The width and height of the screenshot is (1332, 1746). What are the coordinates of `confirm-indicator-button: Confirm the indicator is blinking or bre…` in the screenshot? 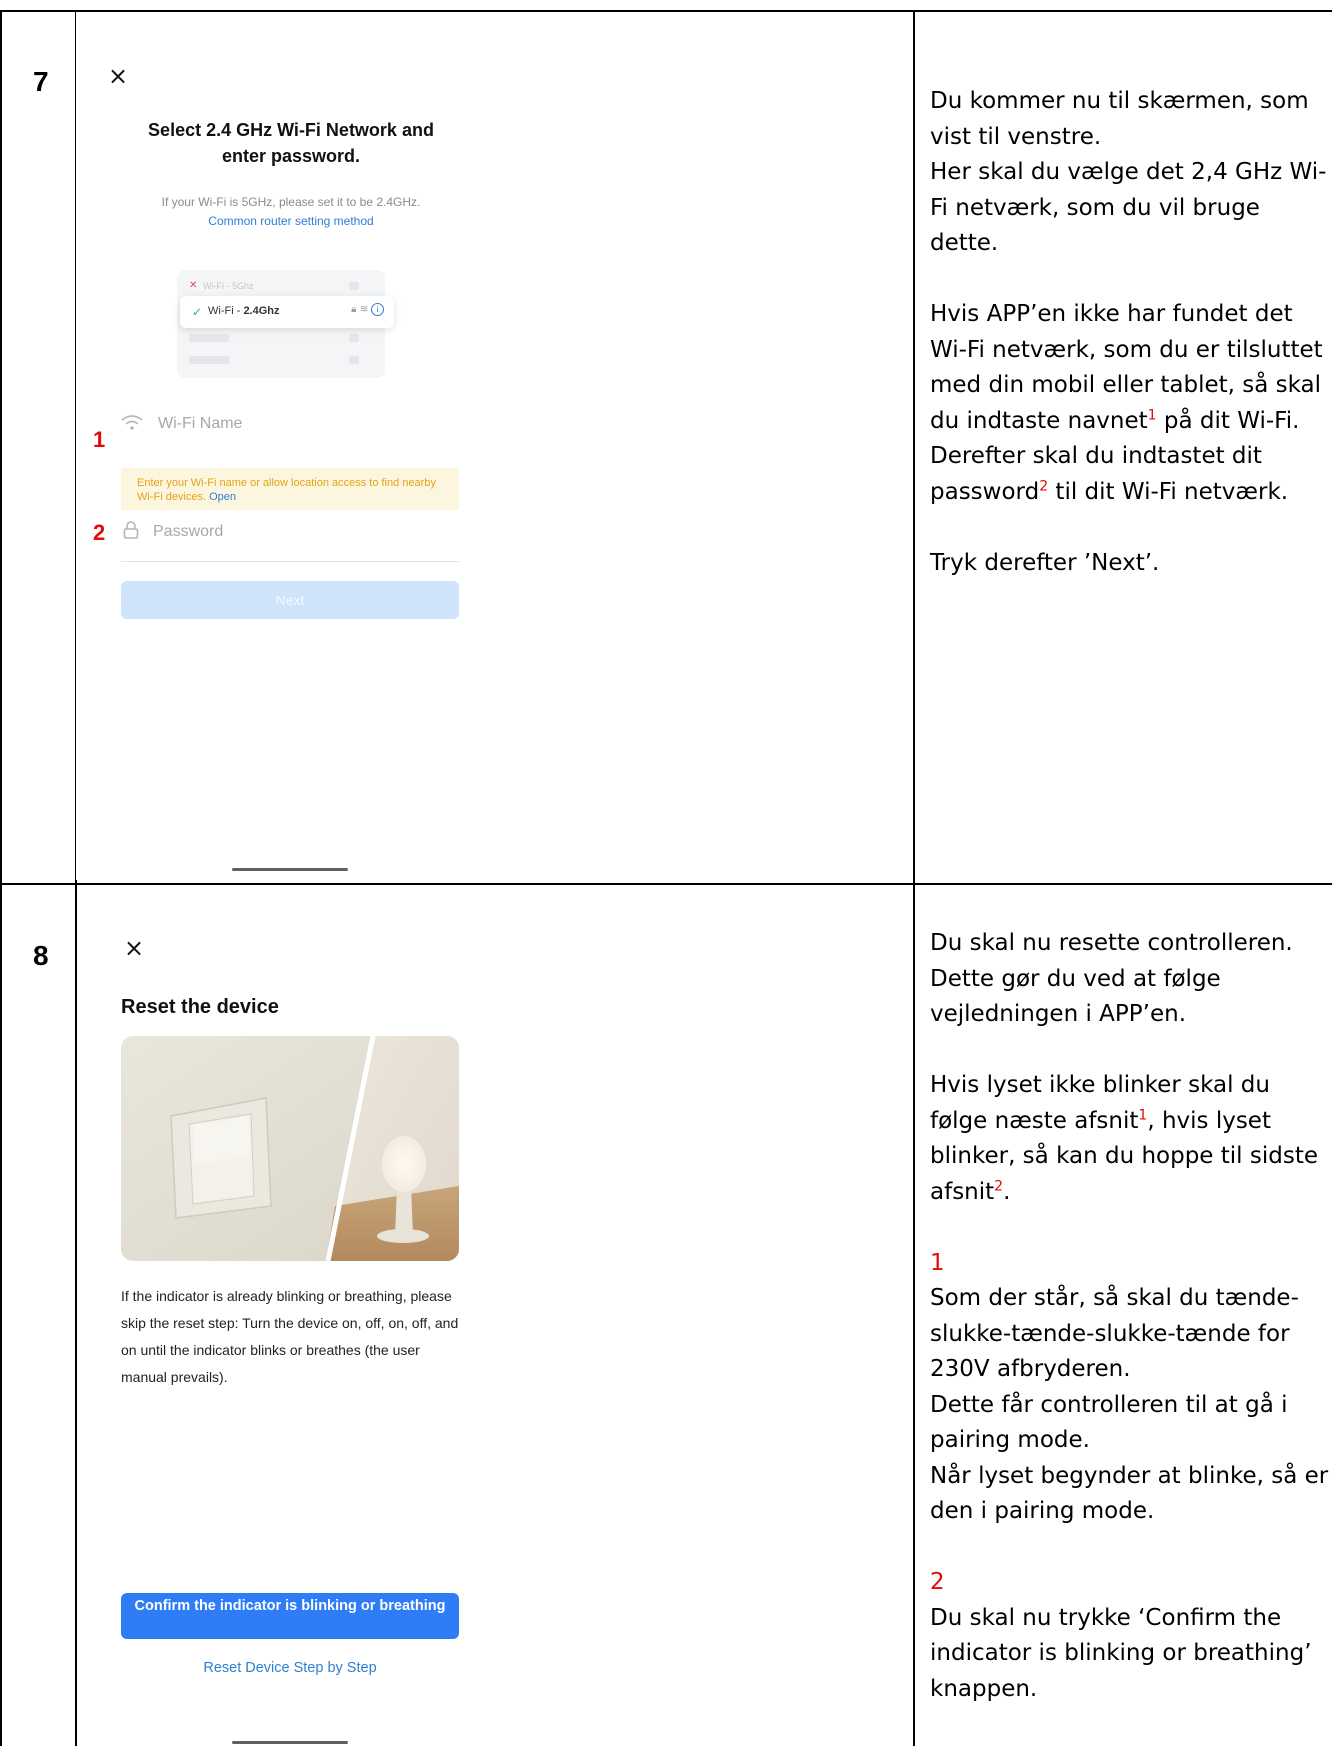 It's located at (290, 1616).